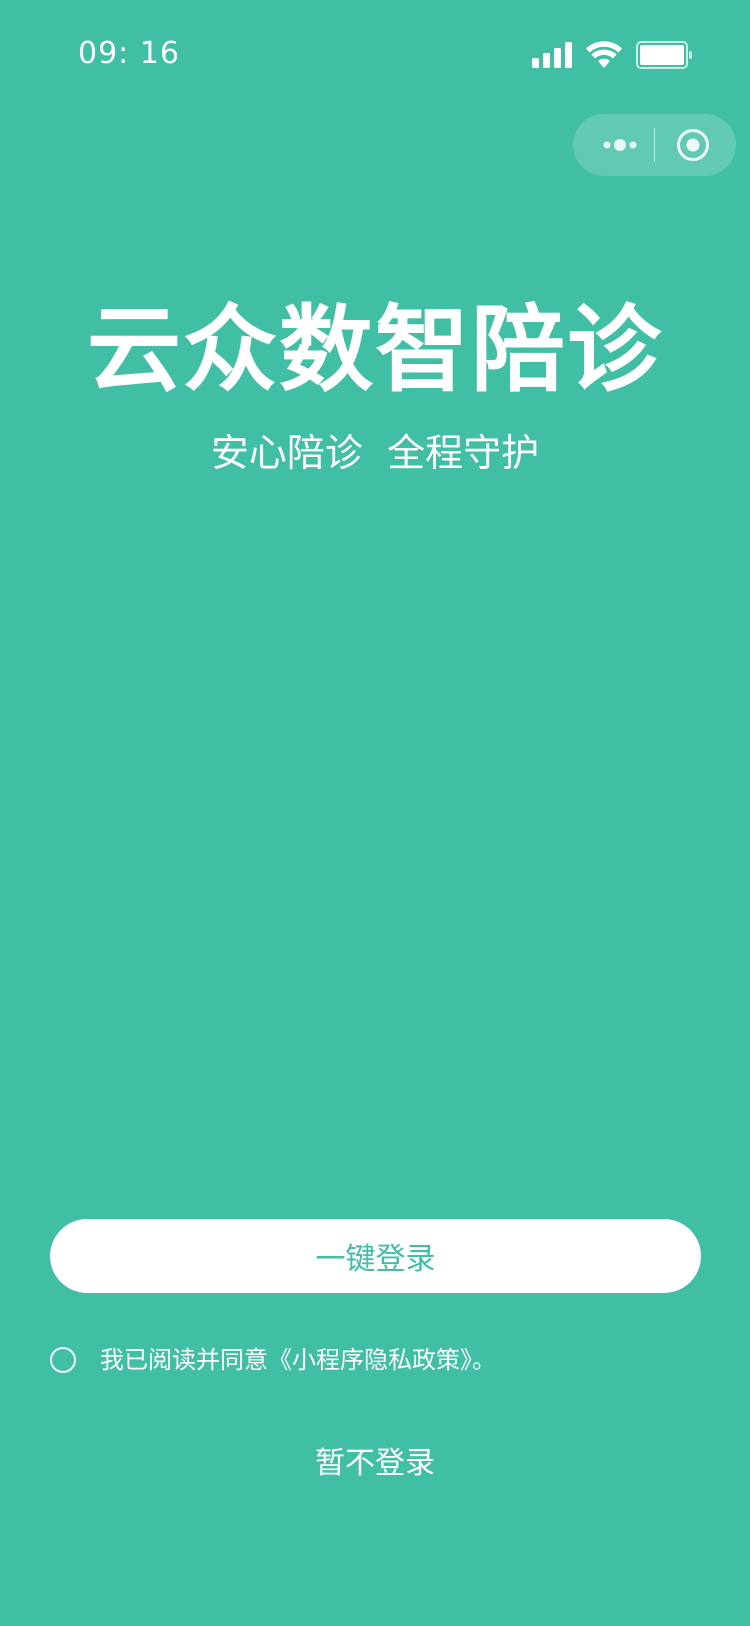 This screenshot has height=1626, width=750. I want to click on privacy-policy-link: 《小程序隐私政策》, so click(370, 1360).